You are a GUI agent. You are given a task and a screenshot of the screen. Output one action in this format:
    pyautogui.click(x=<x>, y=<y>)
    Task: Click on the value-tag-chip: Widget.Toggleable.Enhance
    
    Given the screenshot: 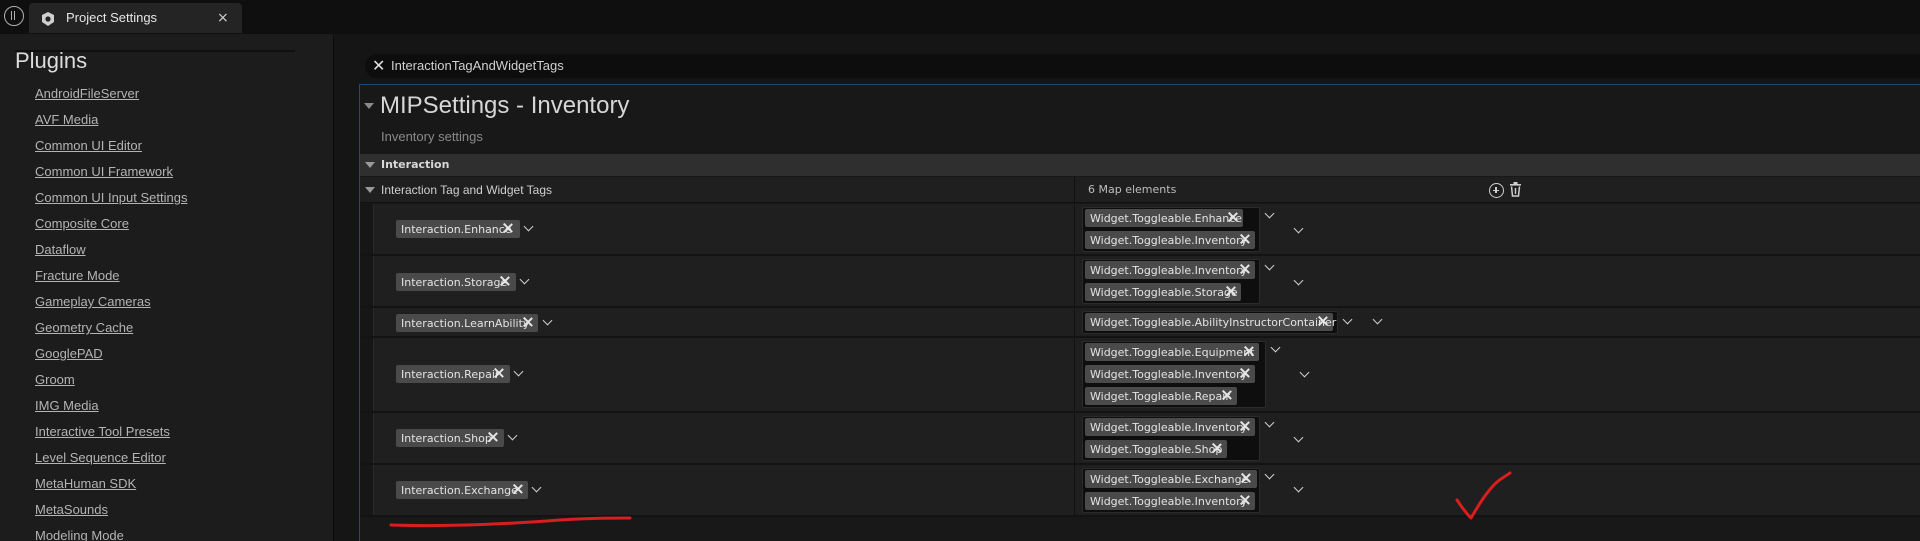 What is the action you would take?
    pyautogui.click(x=1164, y=218)
    